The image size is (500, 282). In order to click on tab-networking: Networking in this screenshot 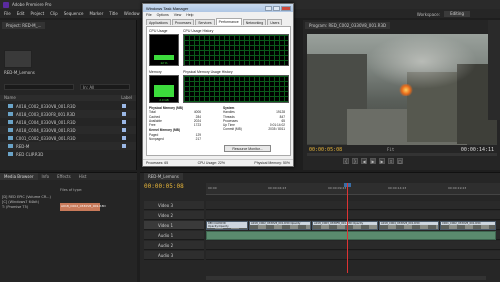, I will do `click(254, 22)`.